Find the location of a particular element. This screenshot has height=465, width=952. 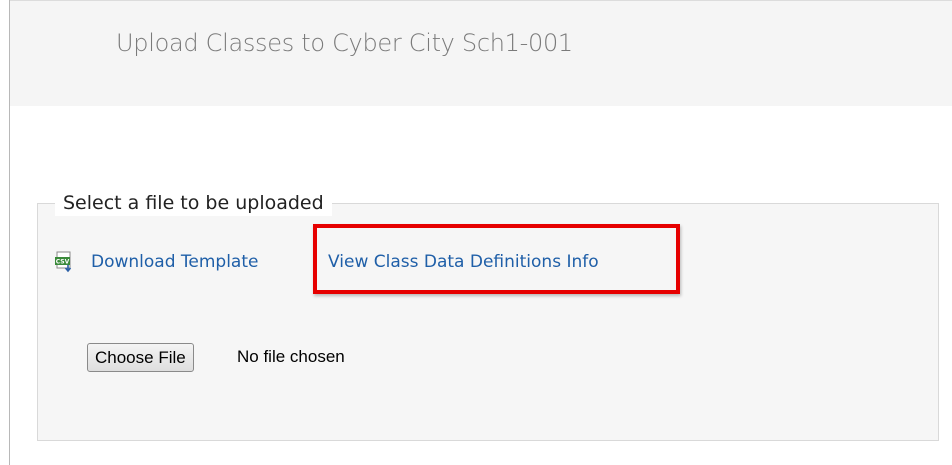

view-class-data-definitions-link: View Class Data Definitions Info is located at coordinates (463, 262).